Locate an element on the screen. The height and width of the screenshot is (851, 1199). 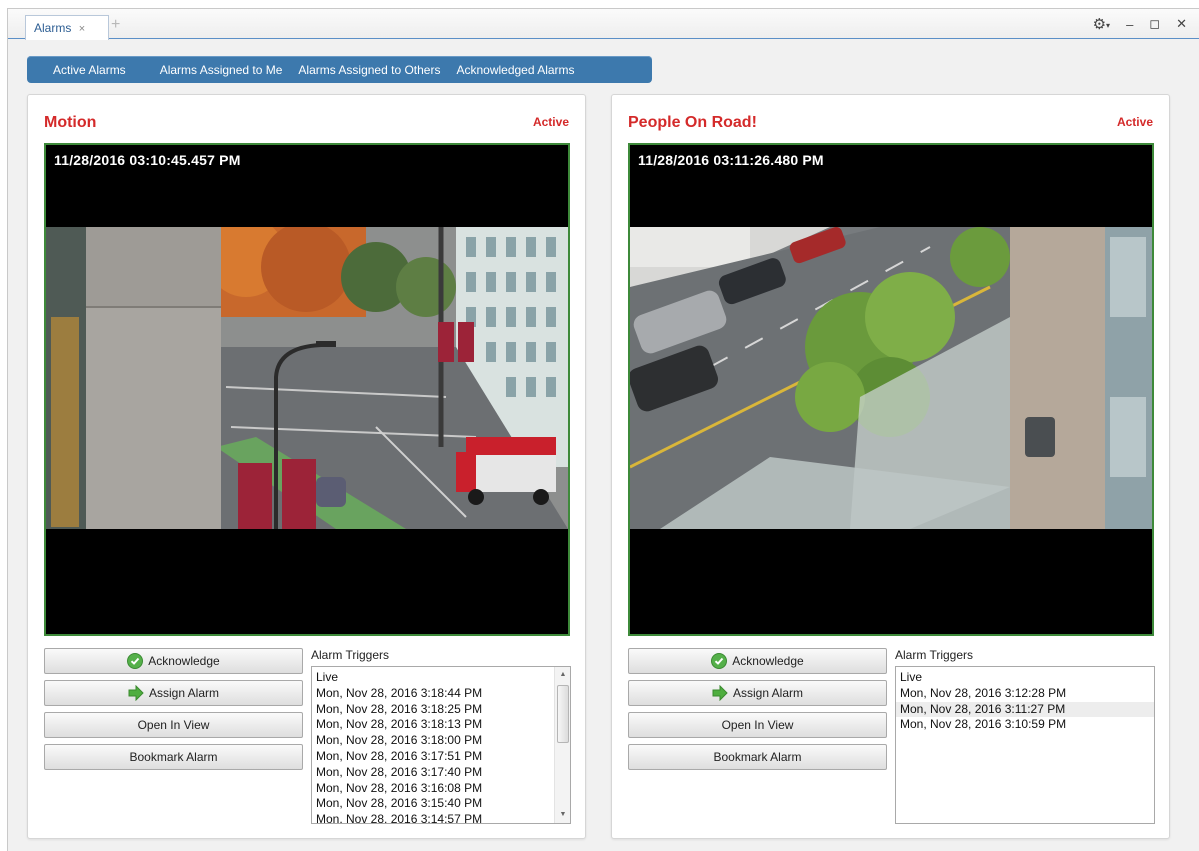
filter-assigned-to-others: Alarms Assigned to Others is located at coordinates (369, 70).